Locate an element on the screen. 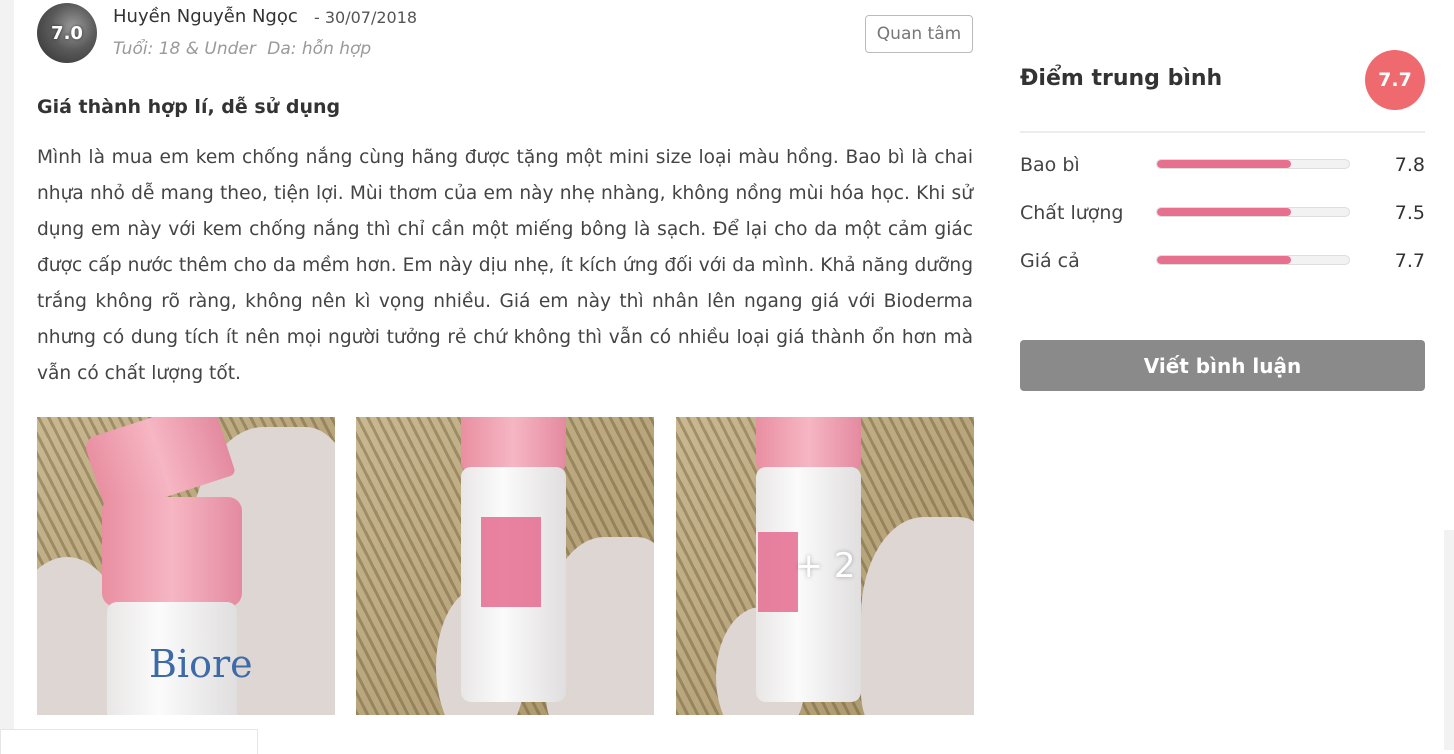 The width and height of the screenshot is (1454, 754). review-date: - 30/07/2018 is located at coordinates (366, 17).